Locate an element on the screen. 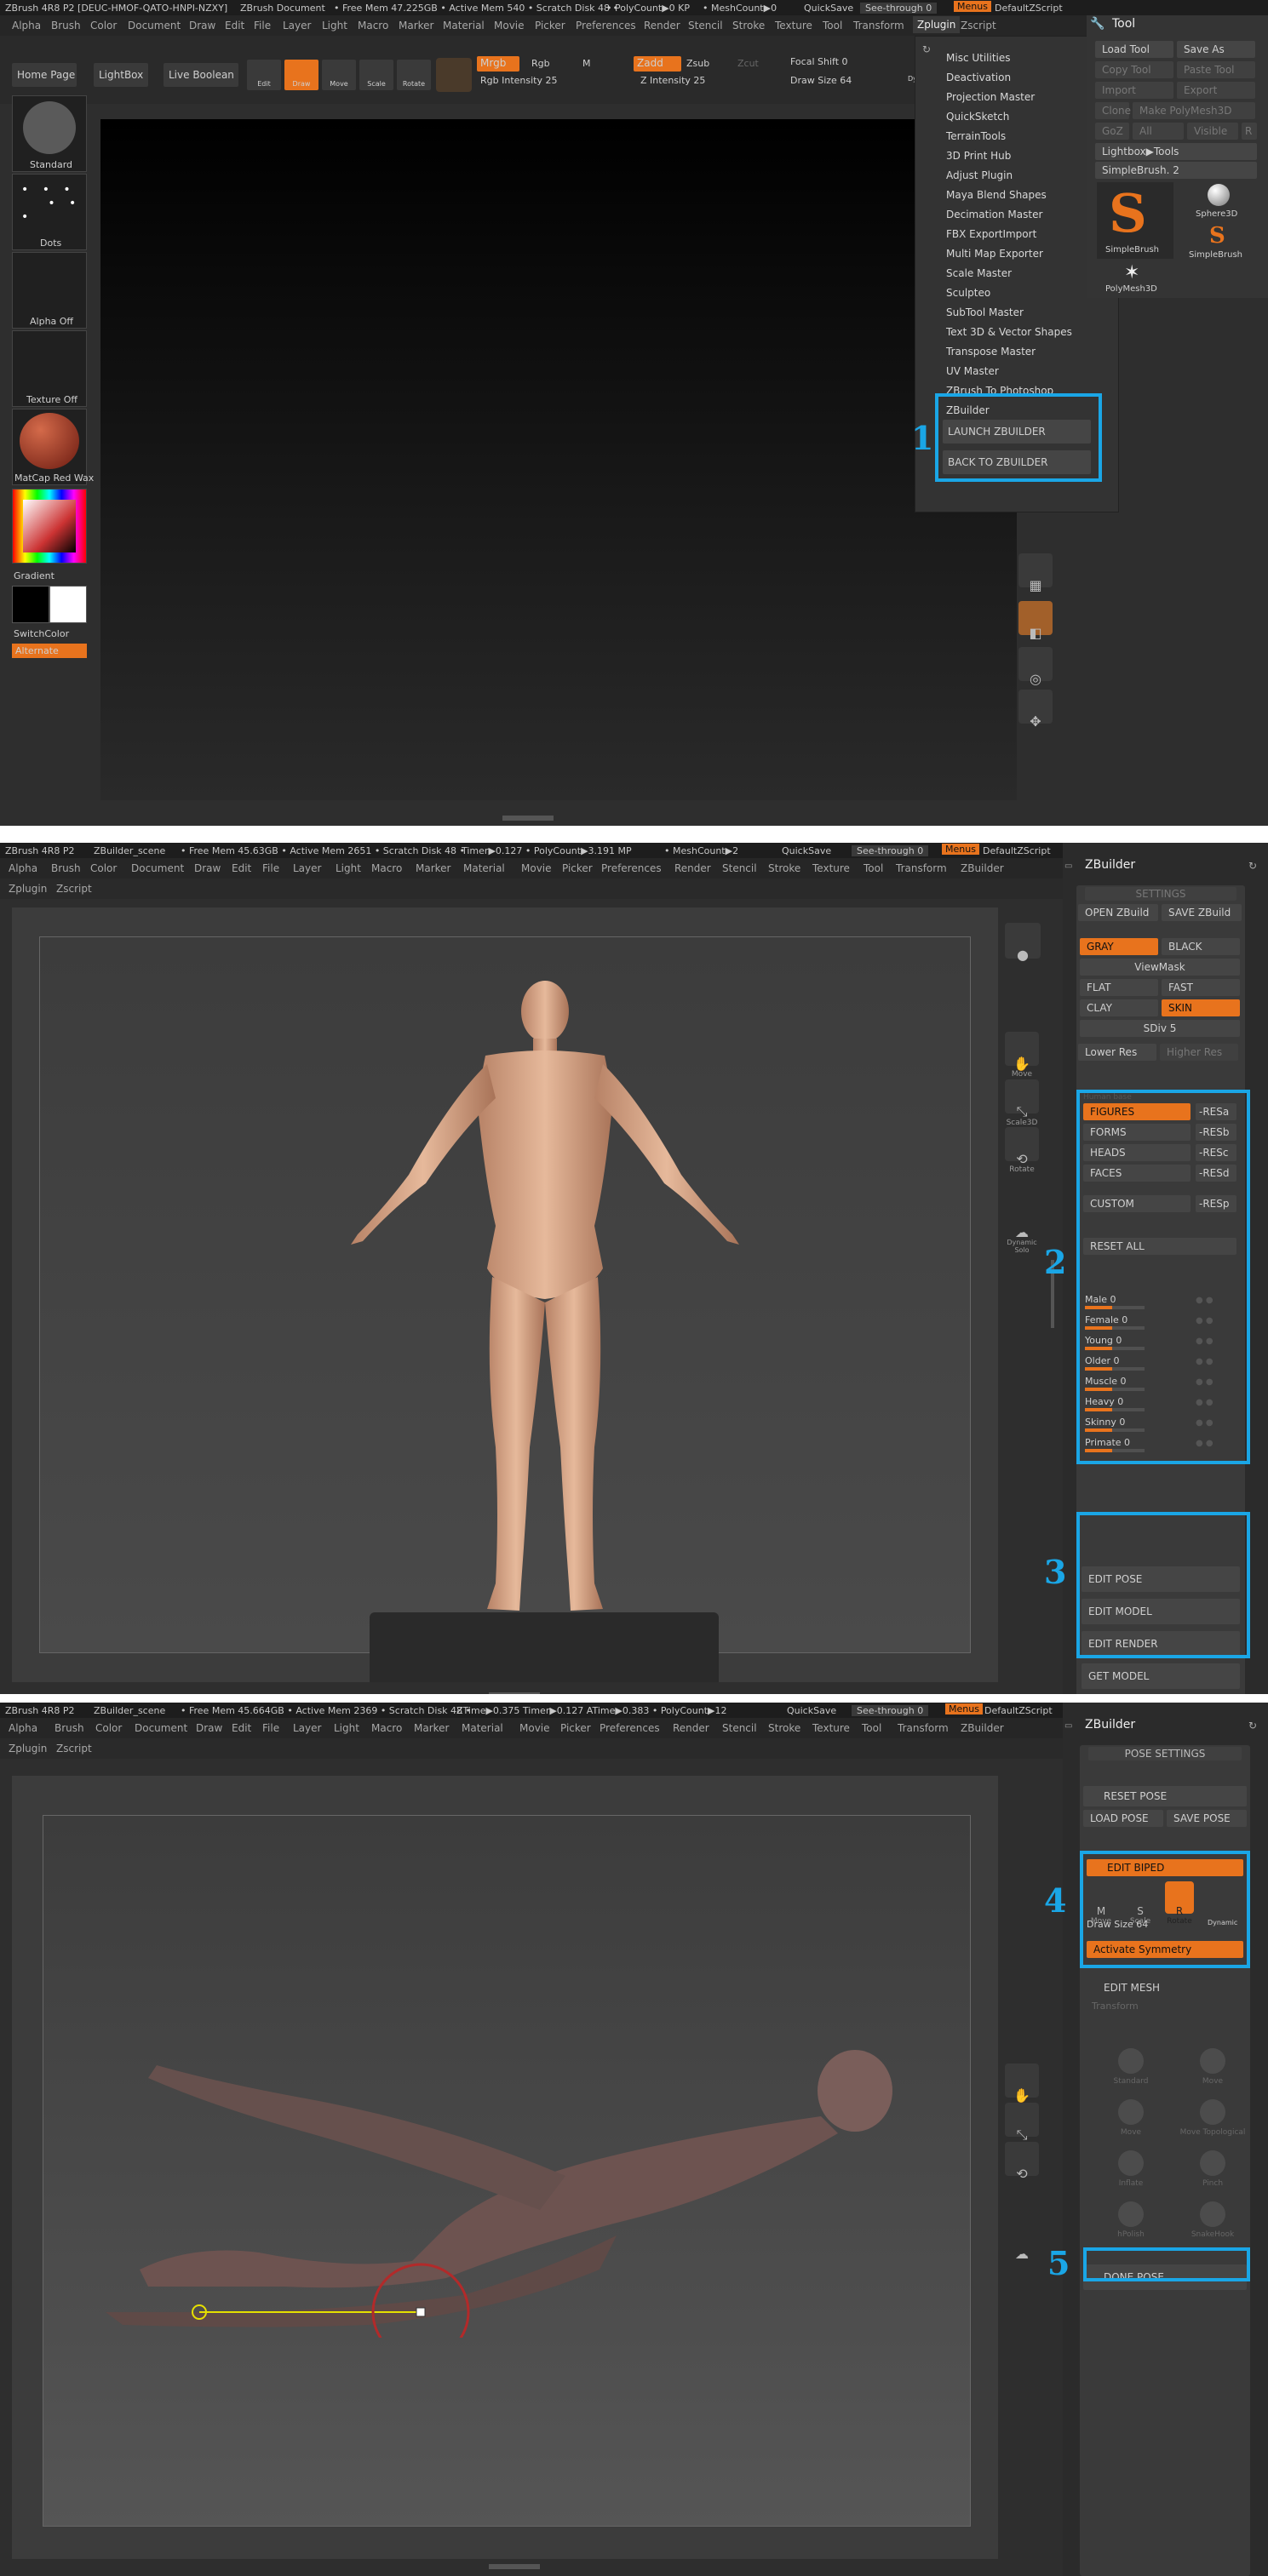  move-view-icon: ✋ is located at coordinates (1022, 2084).